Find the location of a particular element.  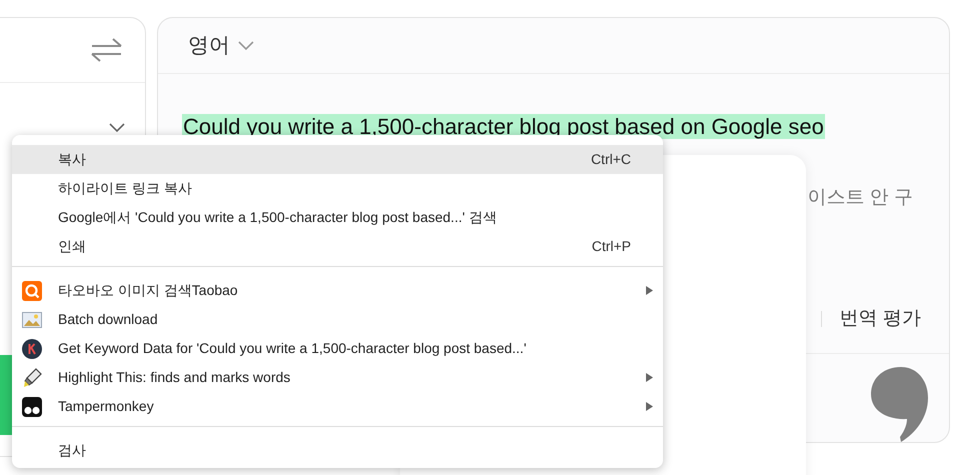

menu-item: 하이라이트 링크 복사 is located at coordinates (337, 188).